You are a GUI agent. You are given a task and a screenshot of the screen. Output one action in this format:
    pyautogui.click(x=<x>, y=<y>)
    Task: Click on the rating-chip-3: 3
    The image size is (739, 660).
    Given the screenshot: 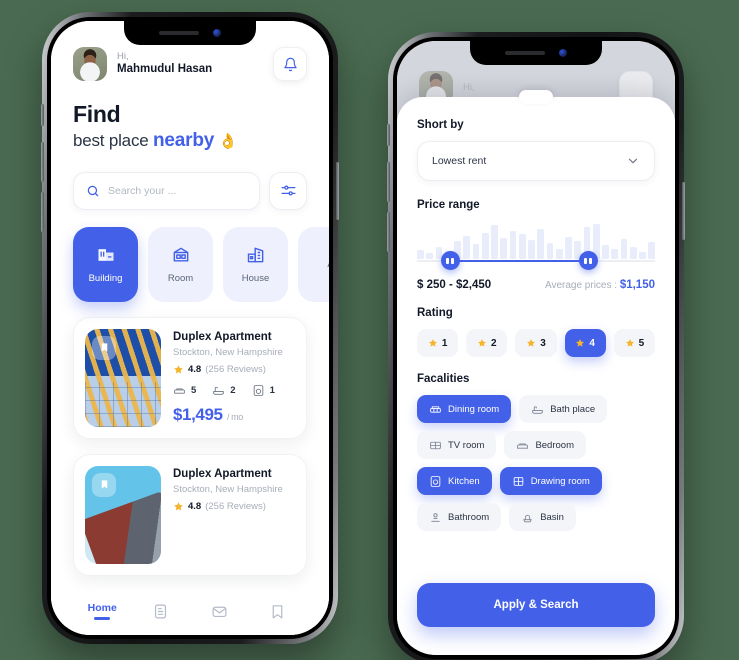 What is the action you would take?
    pyautogui.click(x=536, y=343)
    